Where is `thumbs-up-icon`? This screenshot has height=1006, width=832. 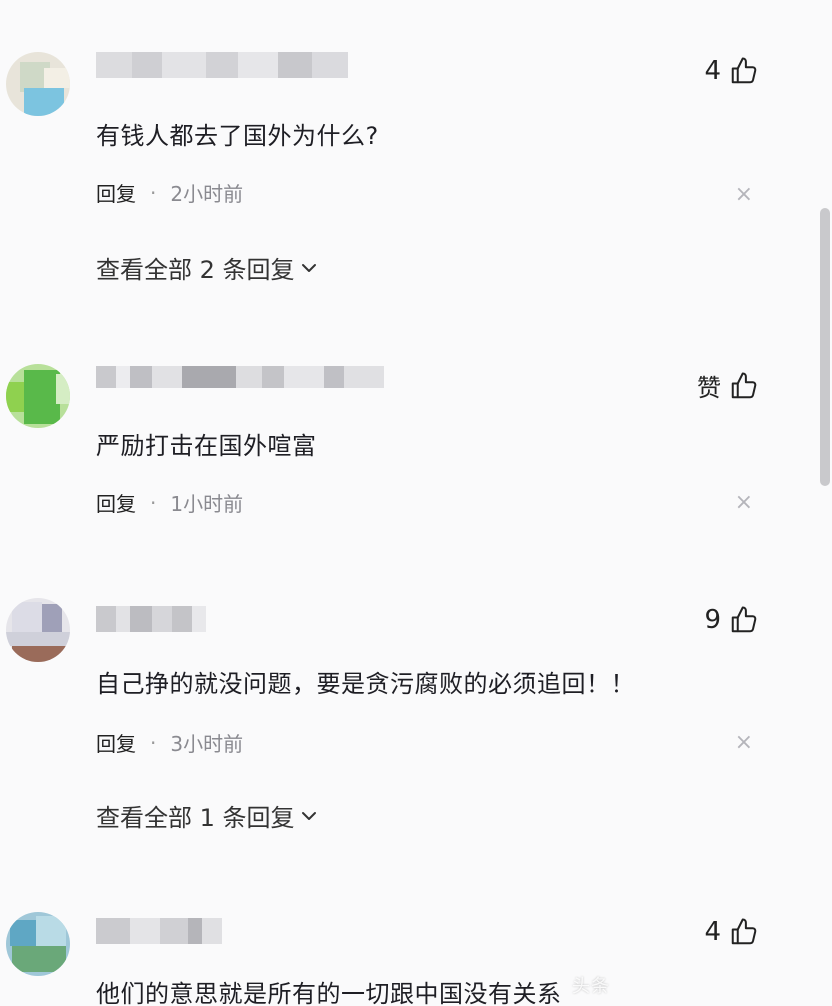
thumbs-up-icon is located at coordinates (744, 931).